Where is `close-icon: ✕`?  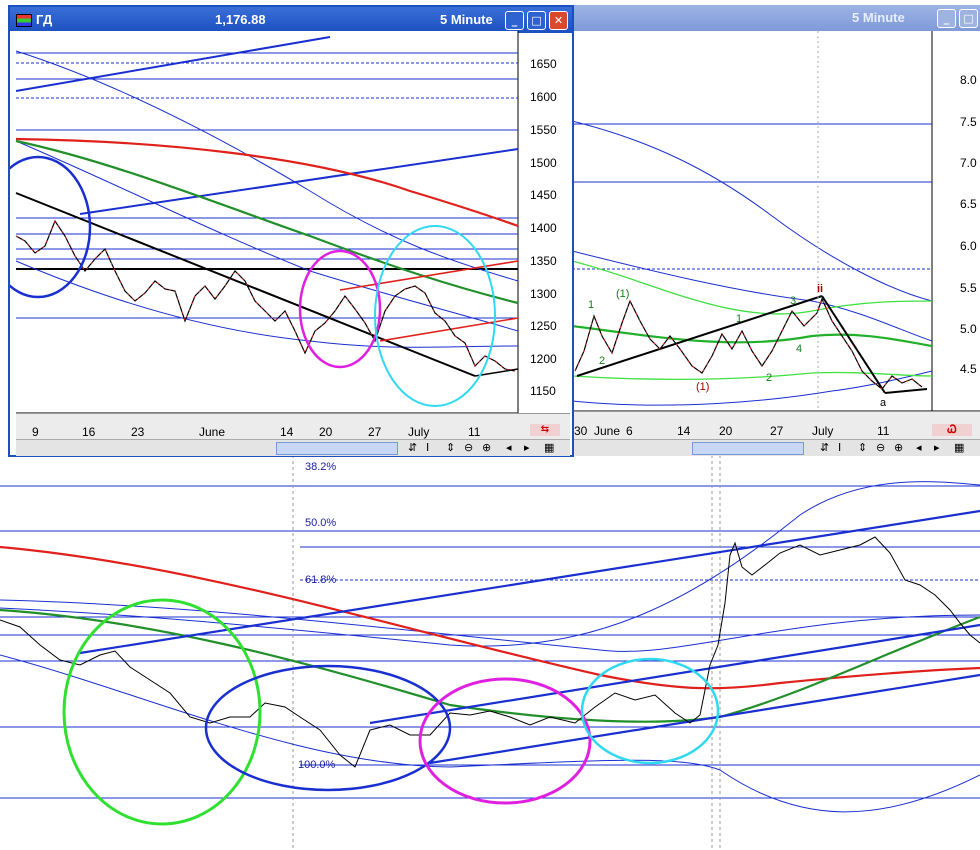 close-icon: ✕ is located at coordinates (558, 20).